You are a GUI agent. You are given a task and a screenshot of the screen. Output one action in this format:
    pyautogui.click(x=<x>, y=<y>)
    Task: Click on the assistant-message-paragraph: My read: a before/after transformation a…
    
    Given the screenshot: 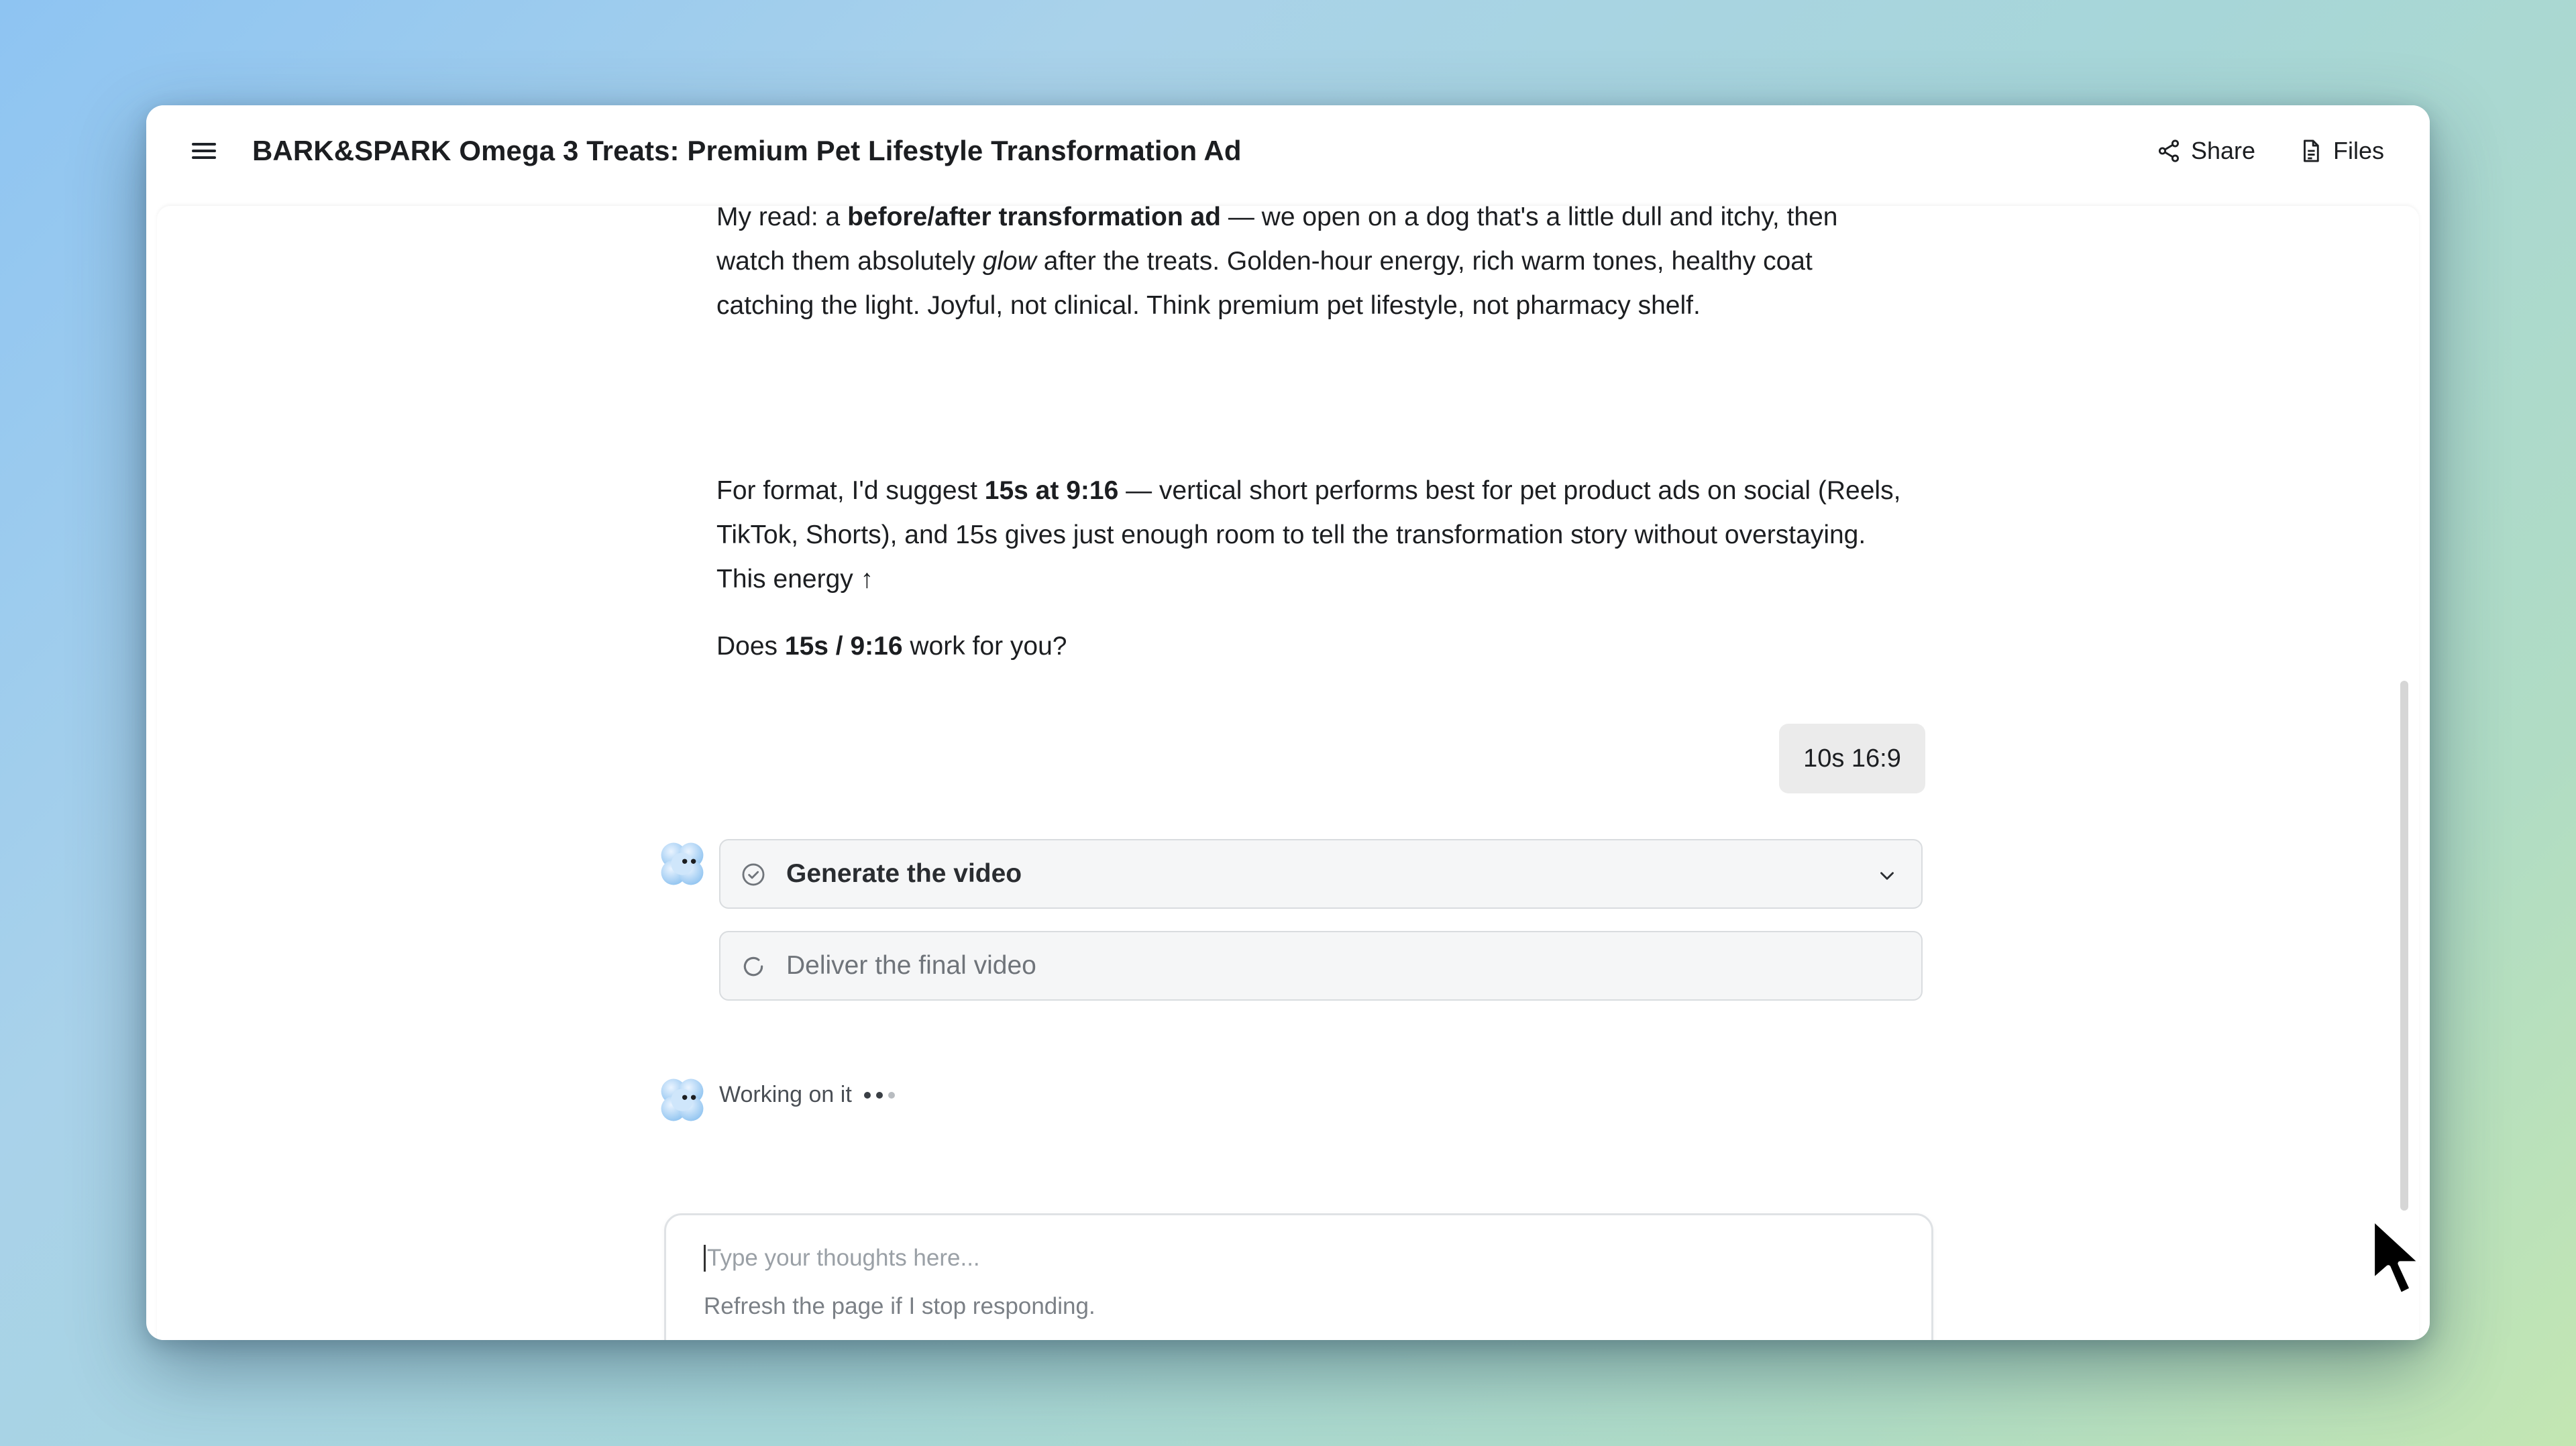 What is the action you would take?
    pyautogui.click(x=1310, y=267)
    